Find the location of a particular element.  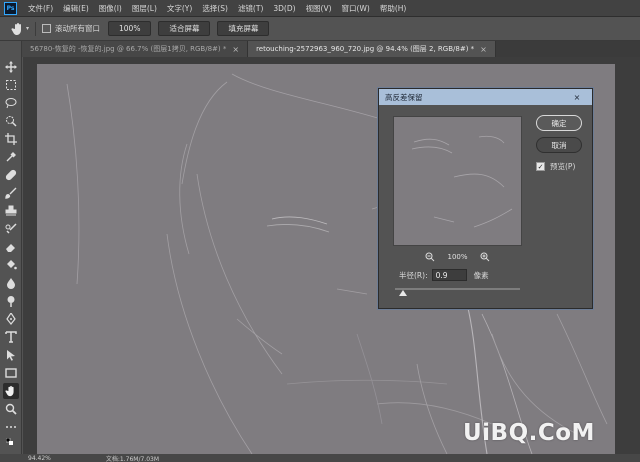

menu-select: 选择(S) is located at coordinates (215, 8).